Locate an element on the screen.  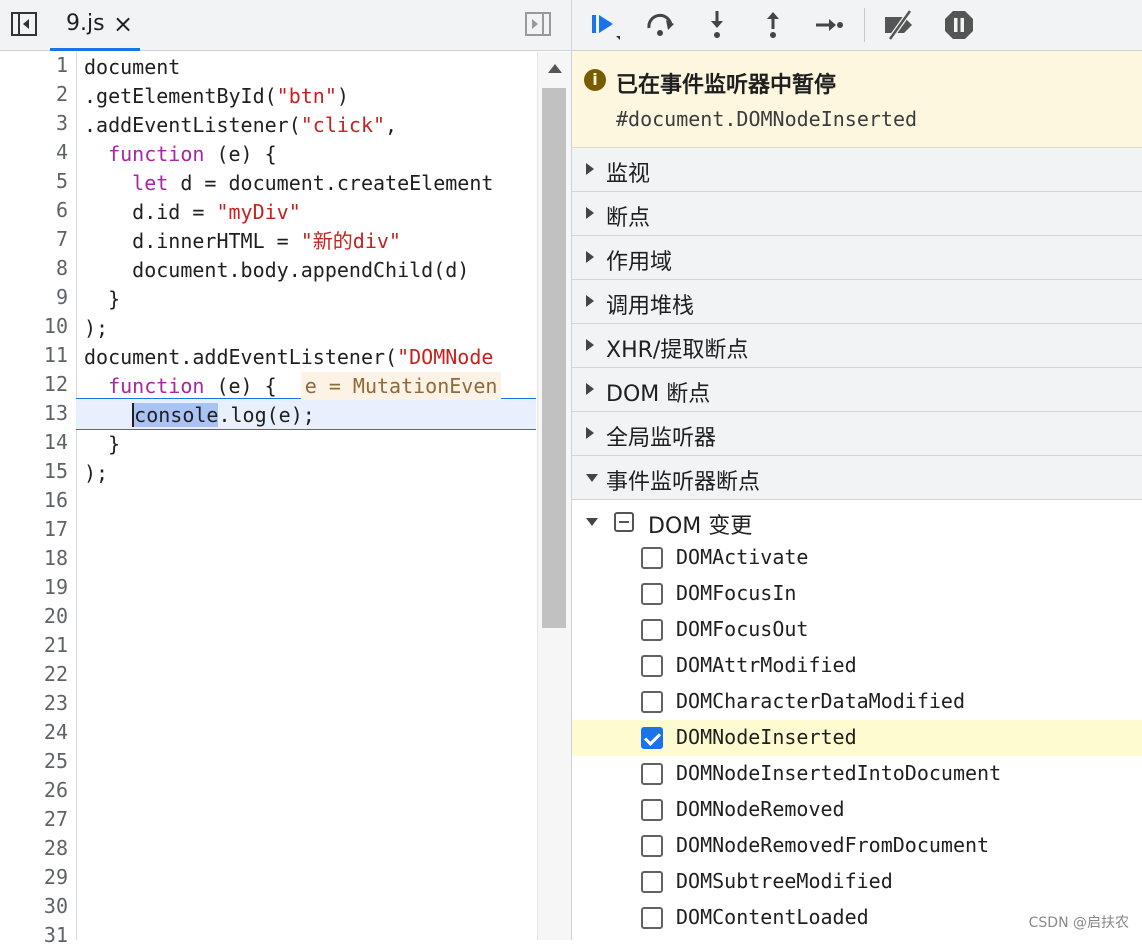
section-header: DOM 断点 is located at coordinates (857, 390).